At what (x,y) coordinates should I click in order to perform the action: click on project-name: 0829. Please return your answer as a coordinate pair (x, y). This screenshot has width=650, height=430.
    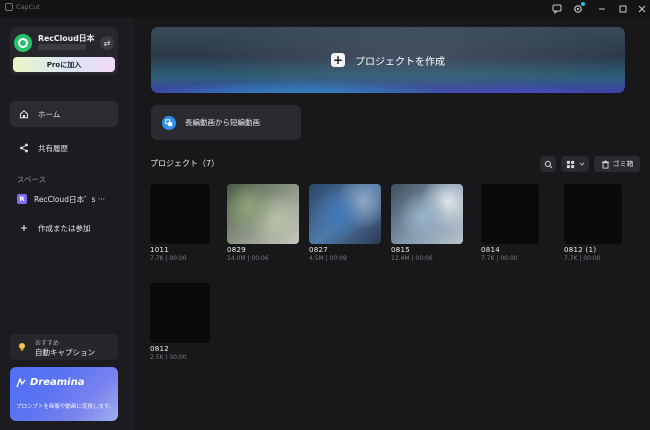
    Looking at the image, I should click on (237, 250).